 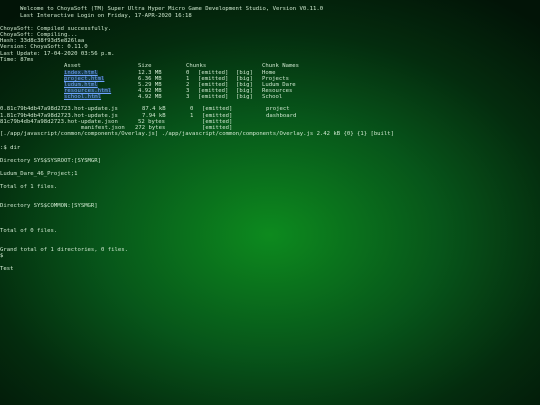 I want to click on asset-link: school.html, so click(x=83, y=97).